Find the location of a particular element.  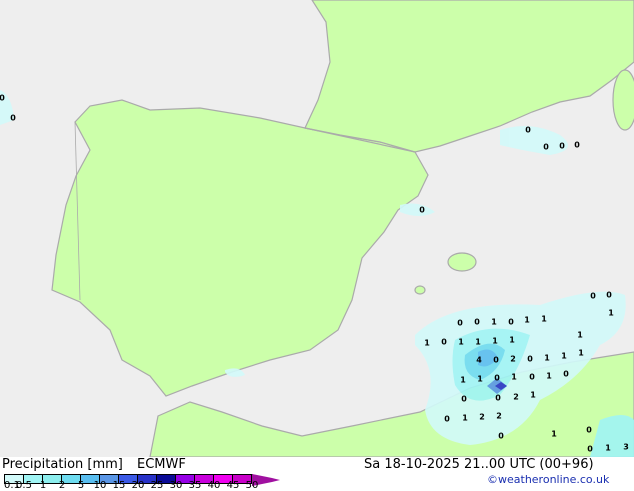

mallorca-island is located at coordinates (462, 262).